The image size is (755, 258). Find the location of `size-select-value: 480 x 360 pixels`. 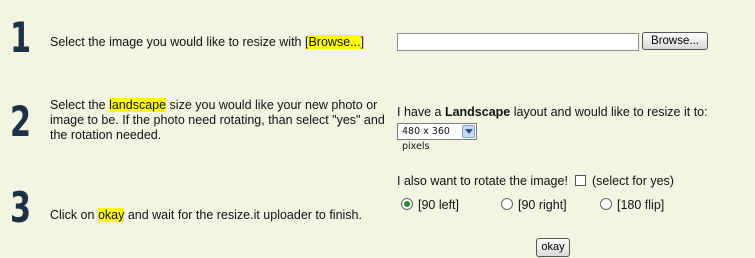

size-select-value: 480 x 360 pixels is located at coordinates (426, 139).